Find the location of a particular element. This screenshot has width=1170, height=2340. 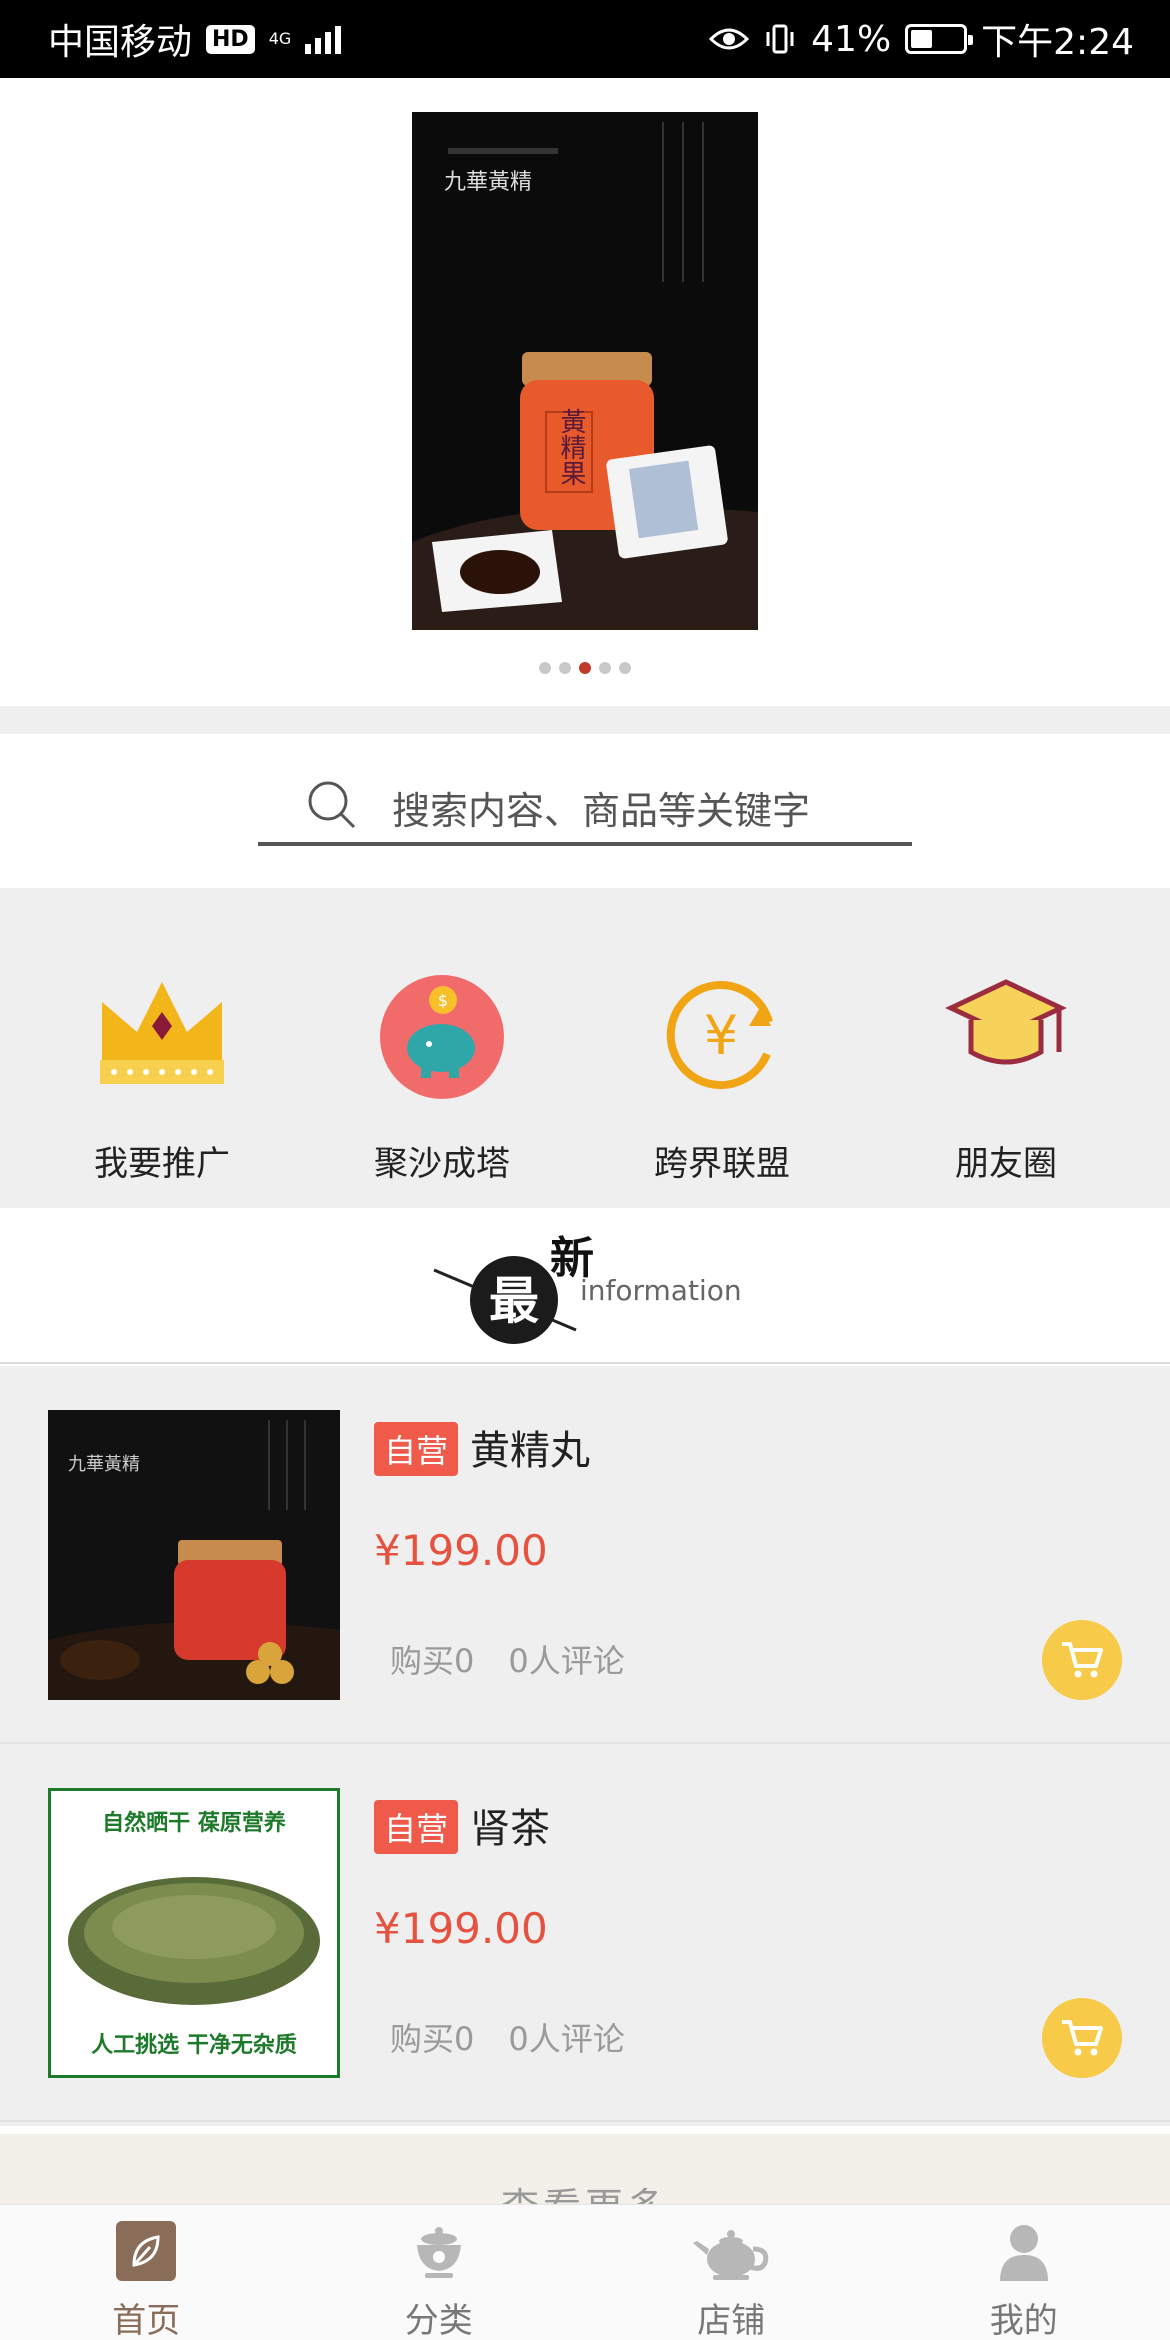

search-input: 搜索内容、商品等关键字 is located at coordinates (585, 809).